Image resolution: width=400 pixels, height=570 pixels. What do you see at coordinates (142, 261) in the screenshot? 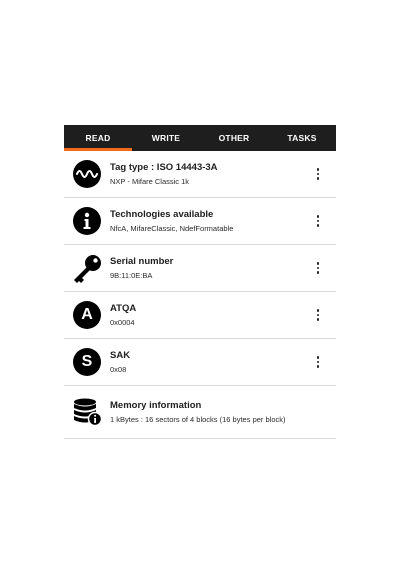
I see `item-title: Serial number` at bounding box center [142, 261].